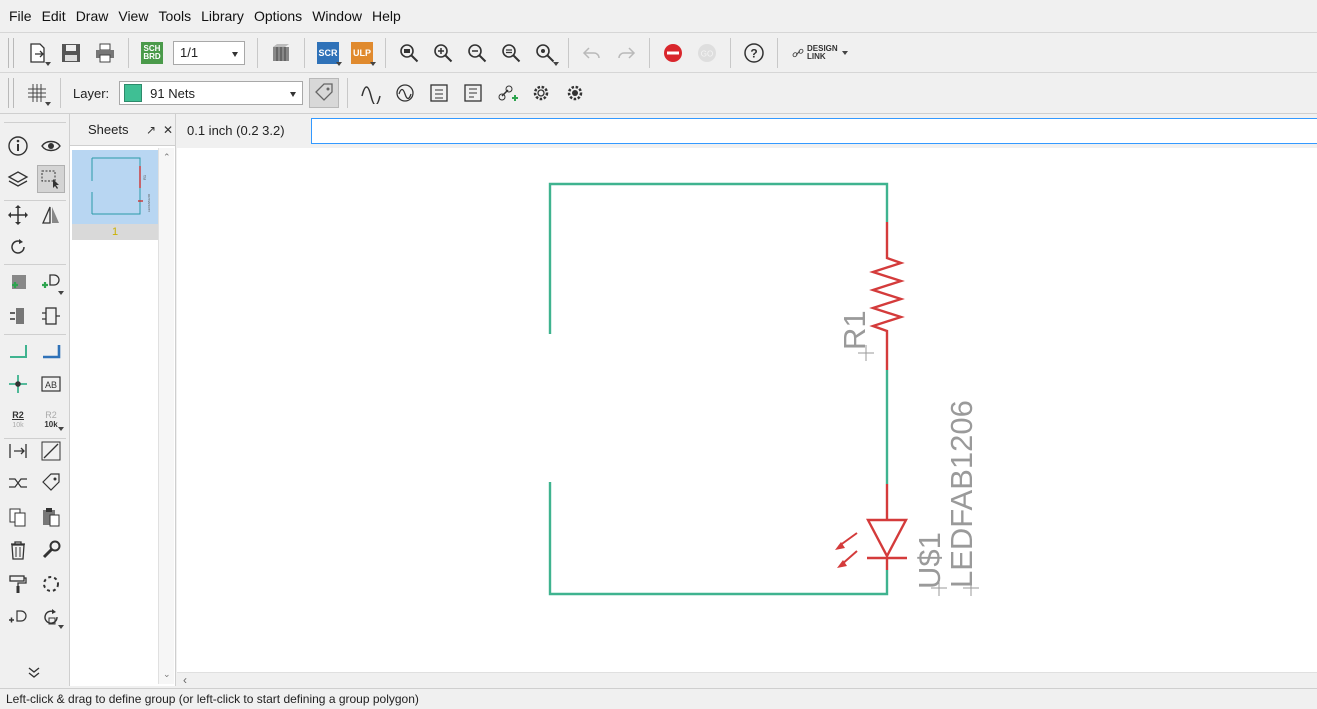  I want to click on go-button: GO, so click(707, 53).